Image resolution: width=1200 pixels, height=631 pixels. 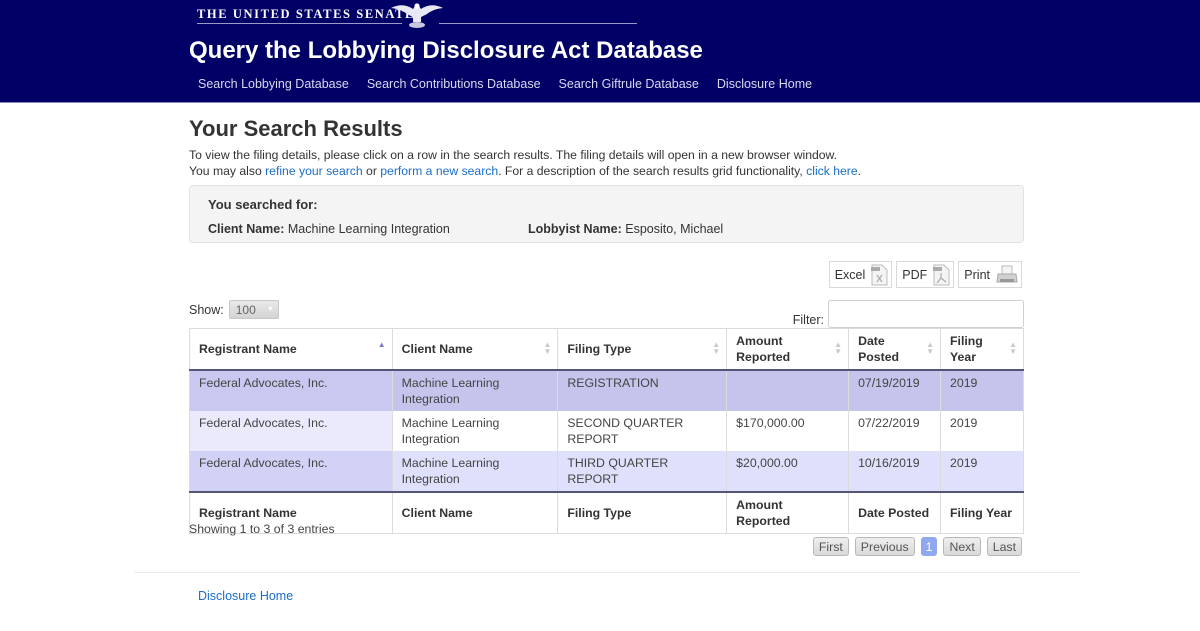 I want to click on page-length-select: 100 ▼, so click(x=253, y=309).